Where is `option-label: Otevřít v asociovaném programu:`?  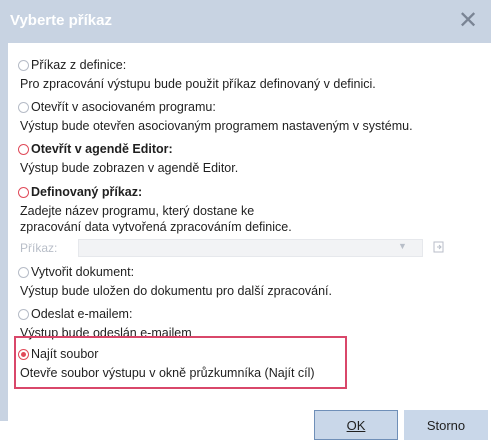 option-label: Otevřít v asociovaném programu: is located at coordinates (123, 107).